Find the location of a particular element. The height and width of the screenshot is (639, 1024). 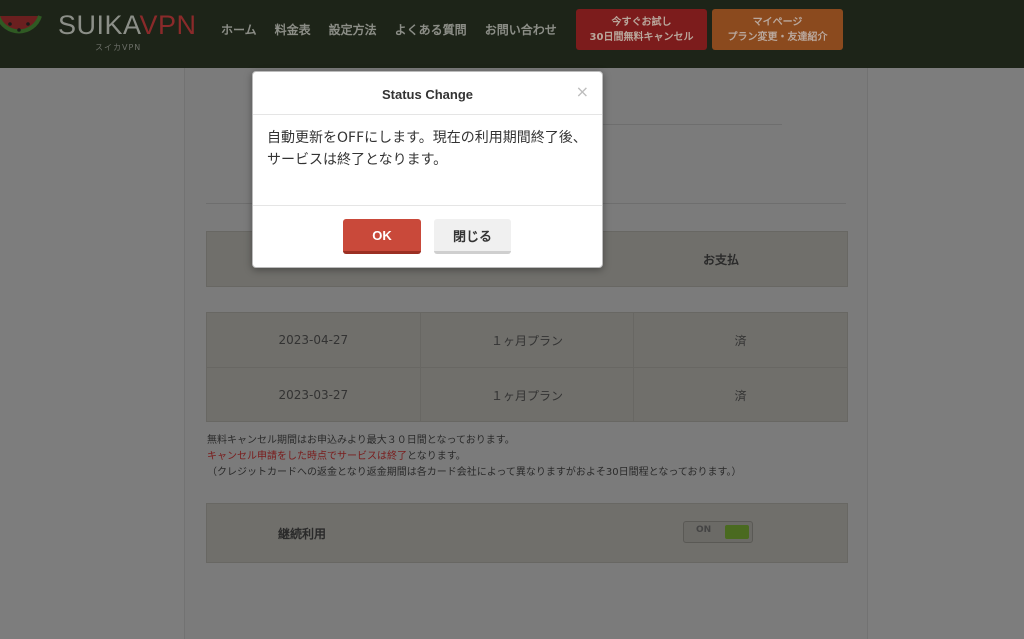

brand-main: SUIKA is located at coordinates (99, 25).